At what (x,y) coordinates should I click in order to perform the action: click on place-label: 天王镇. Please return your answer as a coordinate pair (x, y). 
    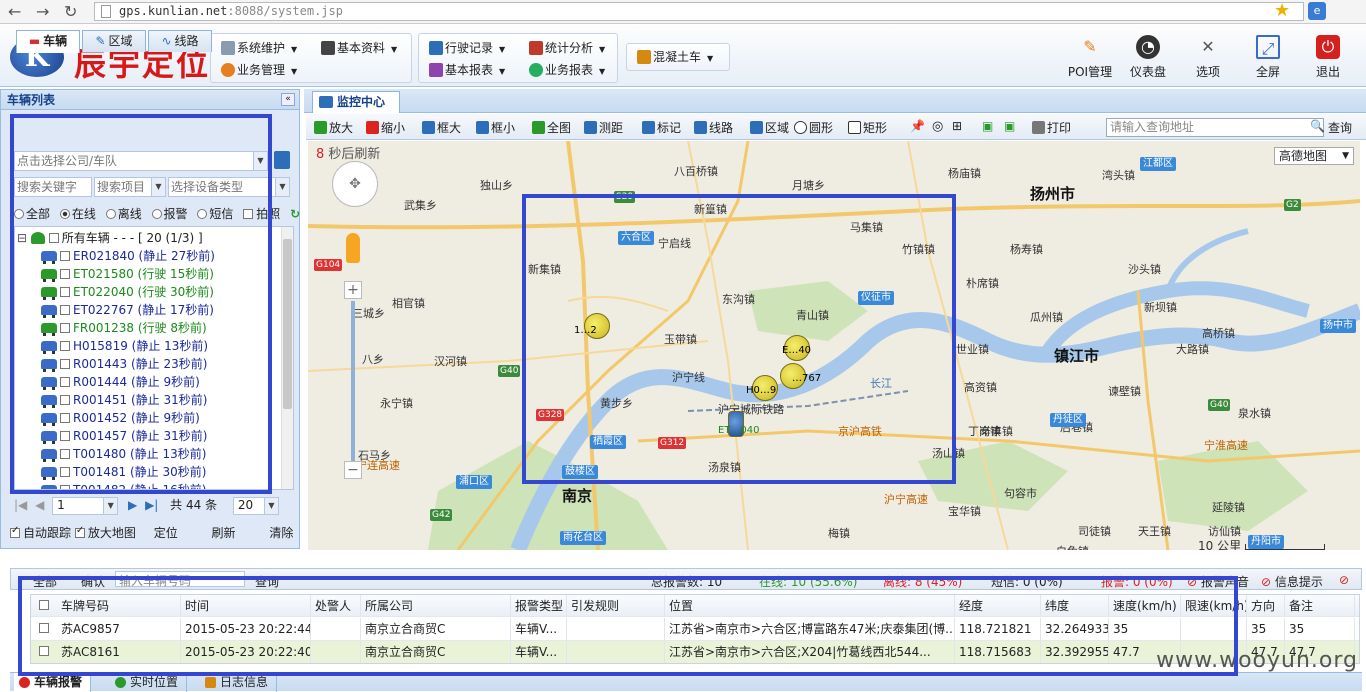
    Looking at the image, I should click on (1154, 531).